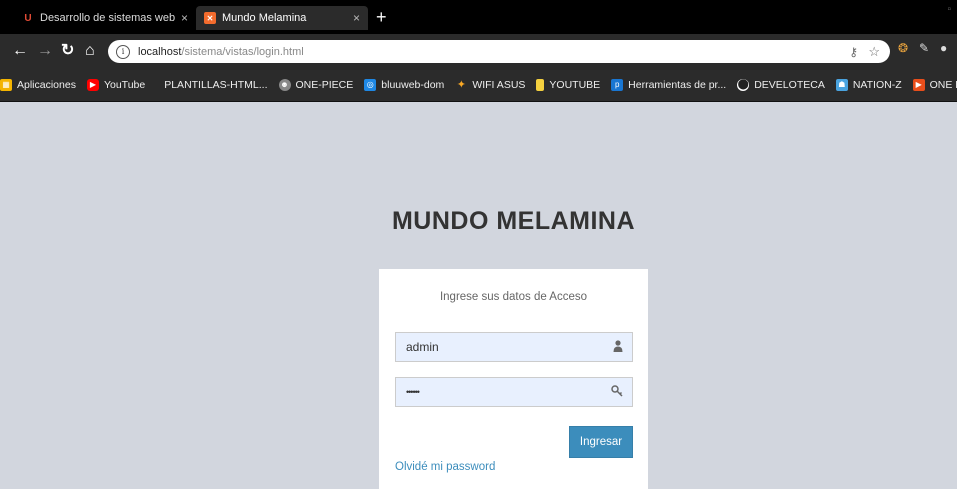 This screenshot has height=489, width=957. Describe the element at coordinates (540, 84) in the screenshot. I see `folder-icon` at that location.